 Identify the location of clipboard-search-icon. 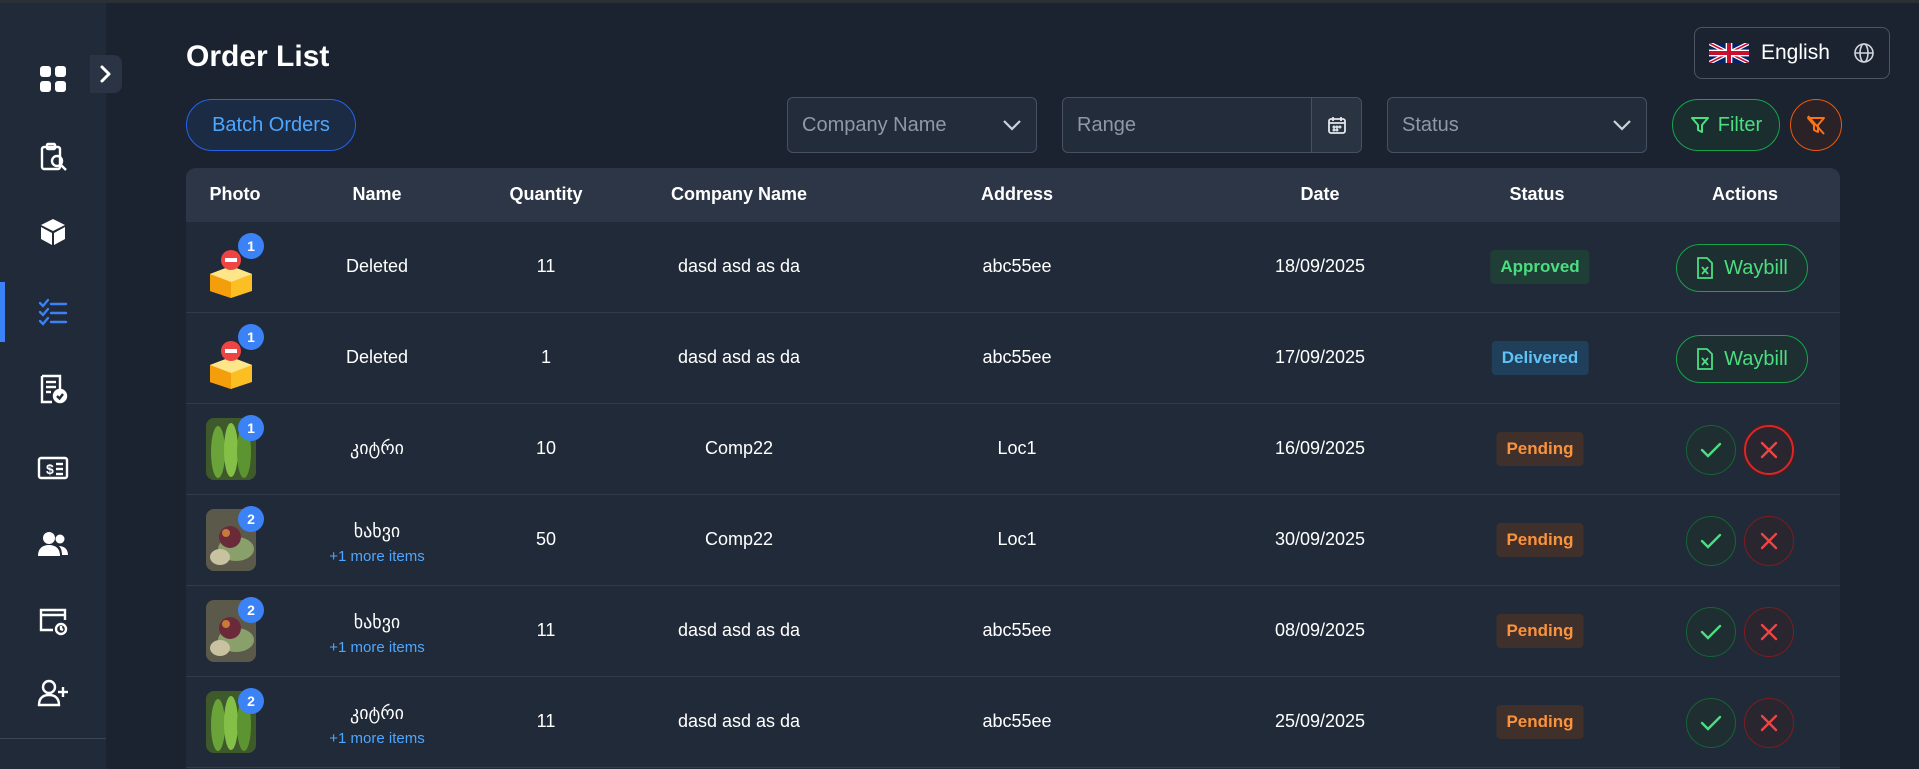
(53, 156).